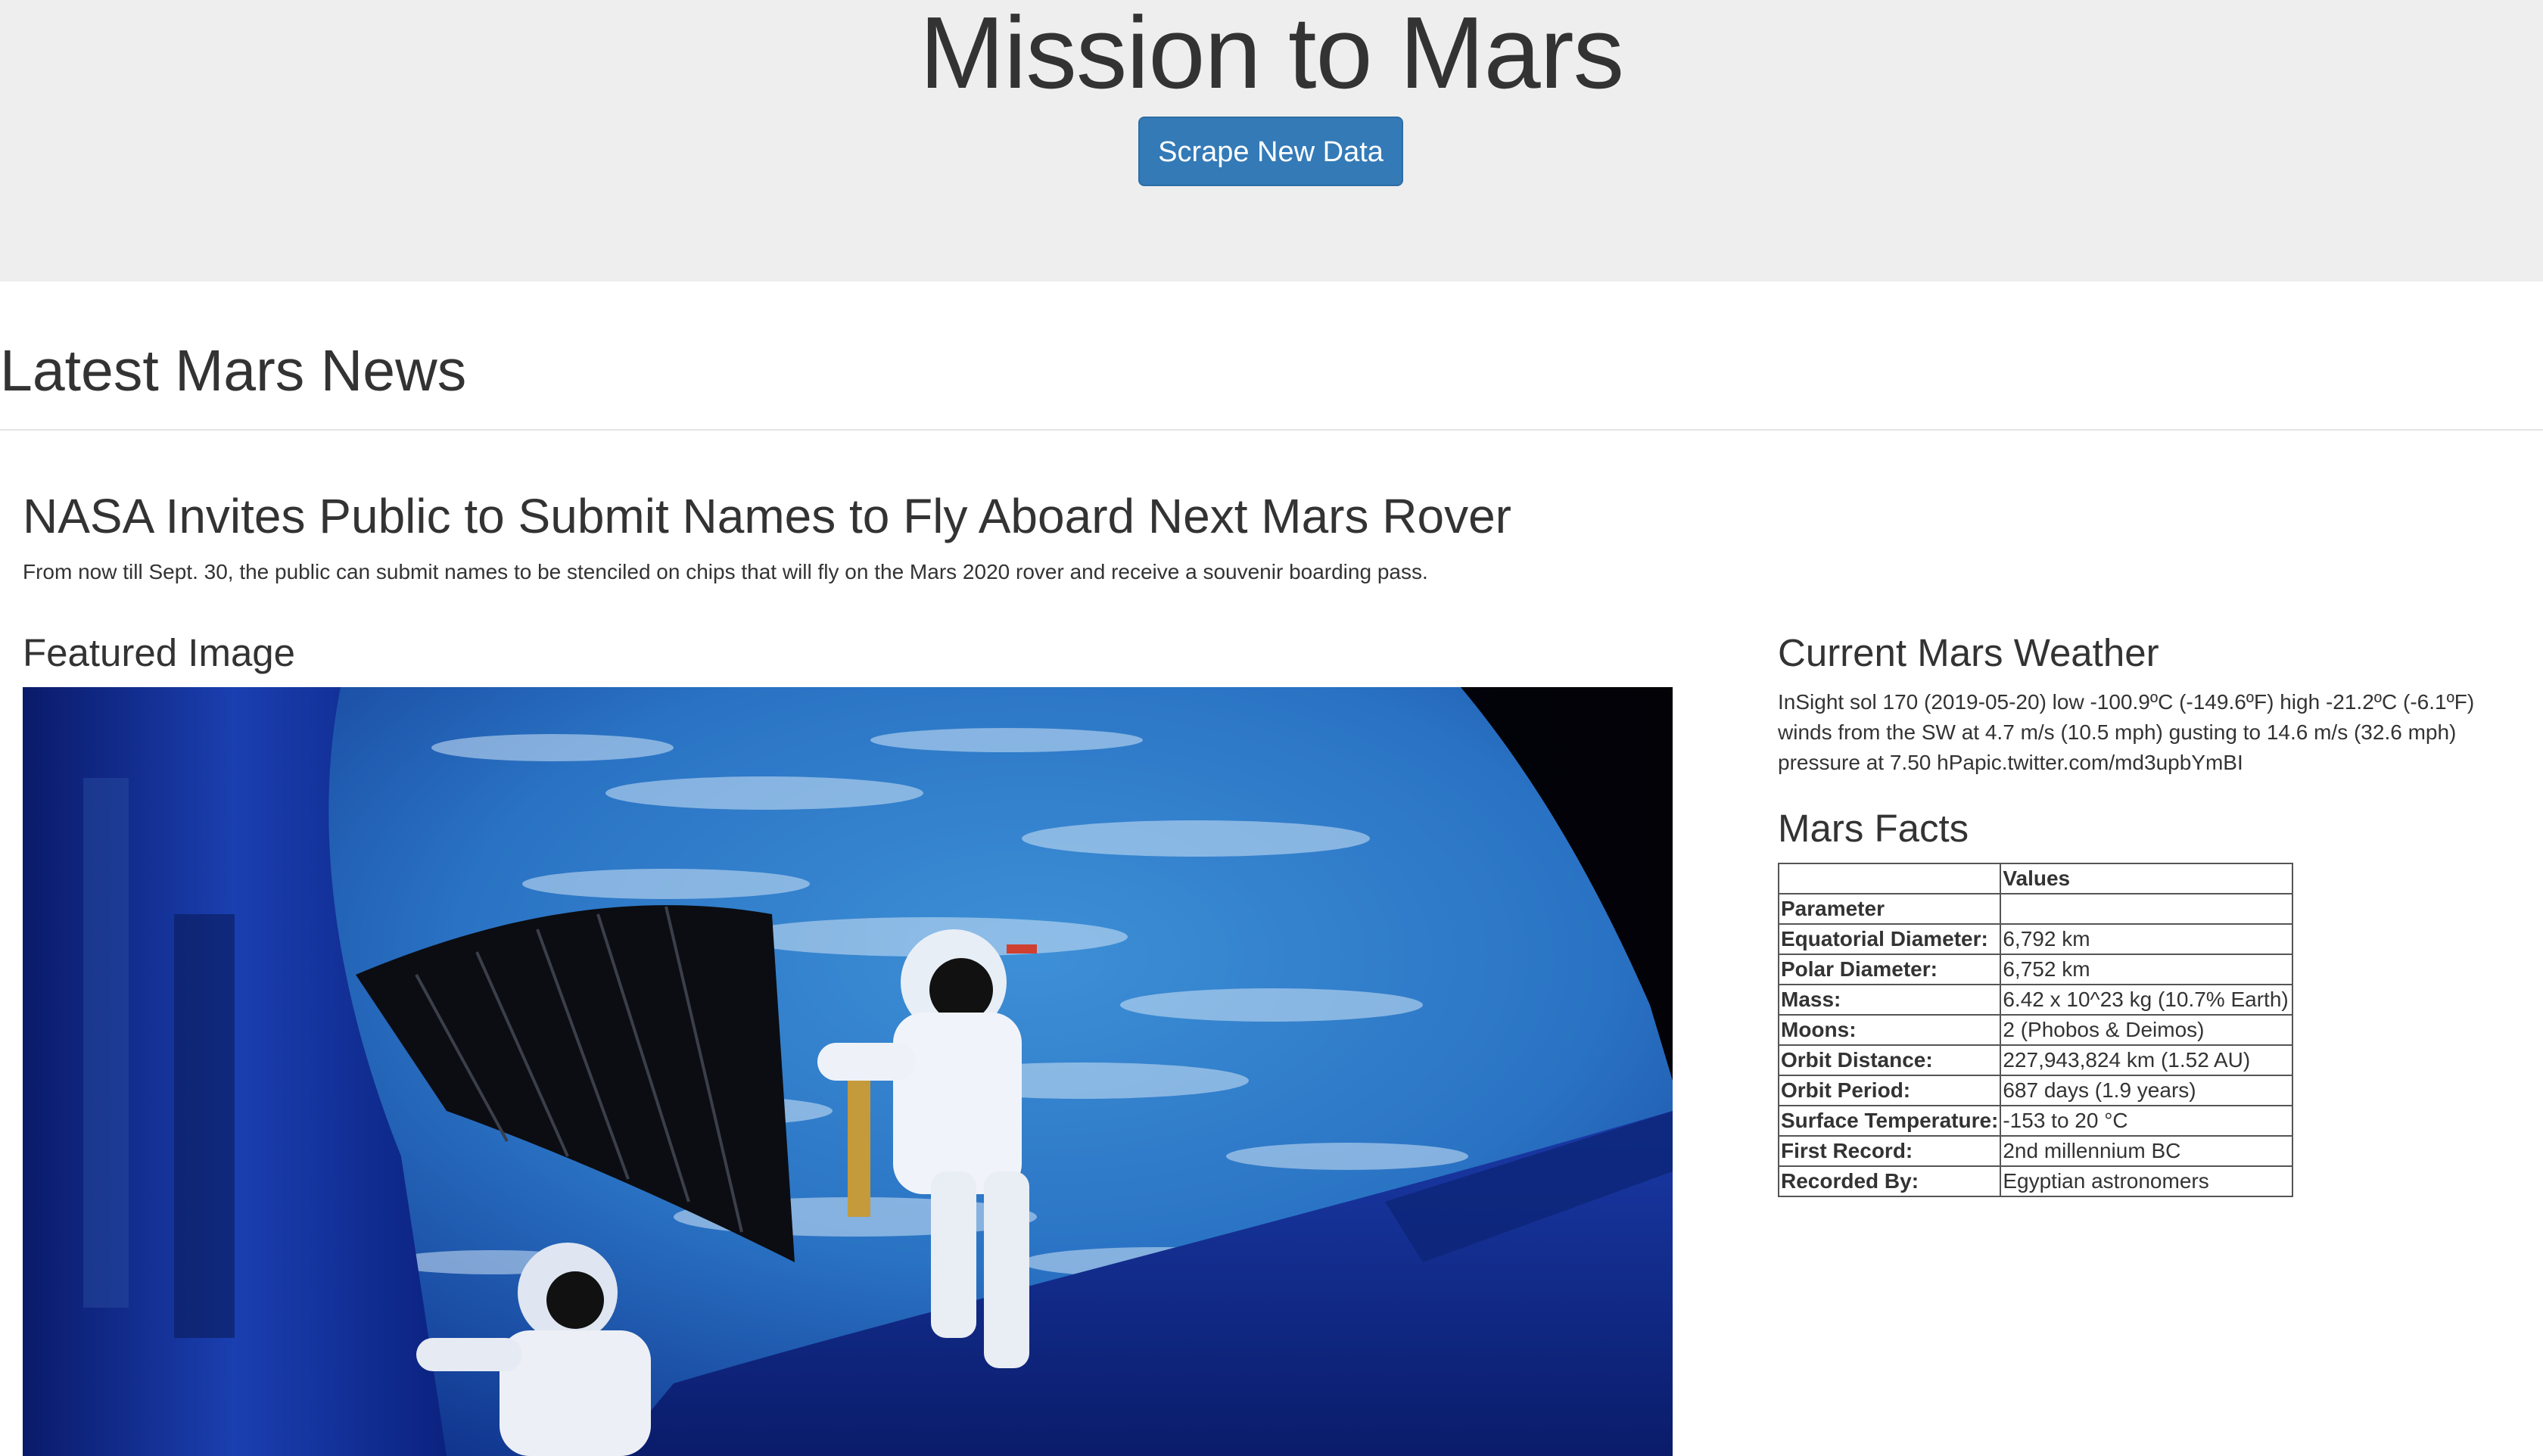 The width and height of the screenshot is (2543, 1456). What do you see at coordinates (2147, 1090) in the screenshot?
I see `fact-value: 687 days (1.9 years)` at bounding box center [2147, 1090].